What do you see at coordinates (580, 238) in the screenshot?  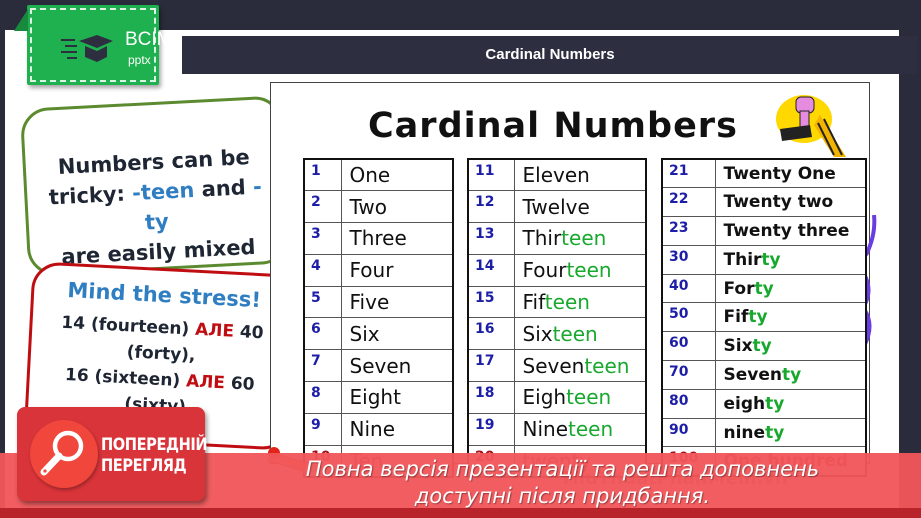 I see `word-cell: Thirteen` at bounding box center [580, 238].